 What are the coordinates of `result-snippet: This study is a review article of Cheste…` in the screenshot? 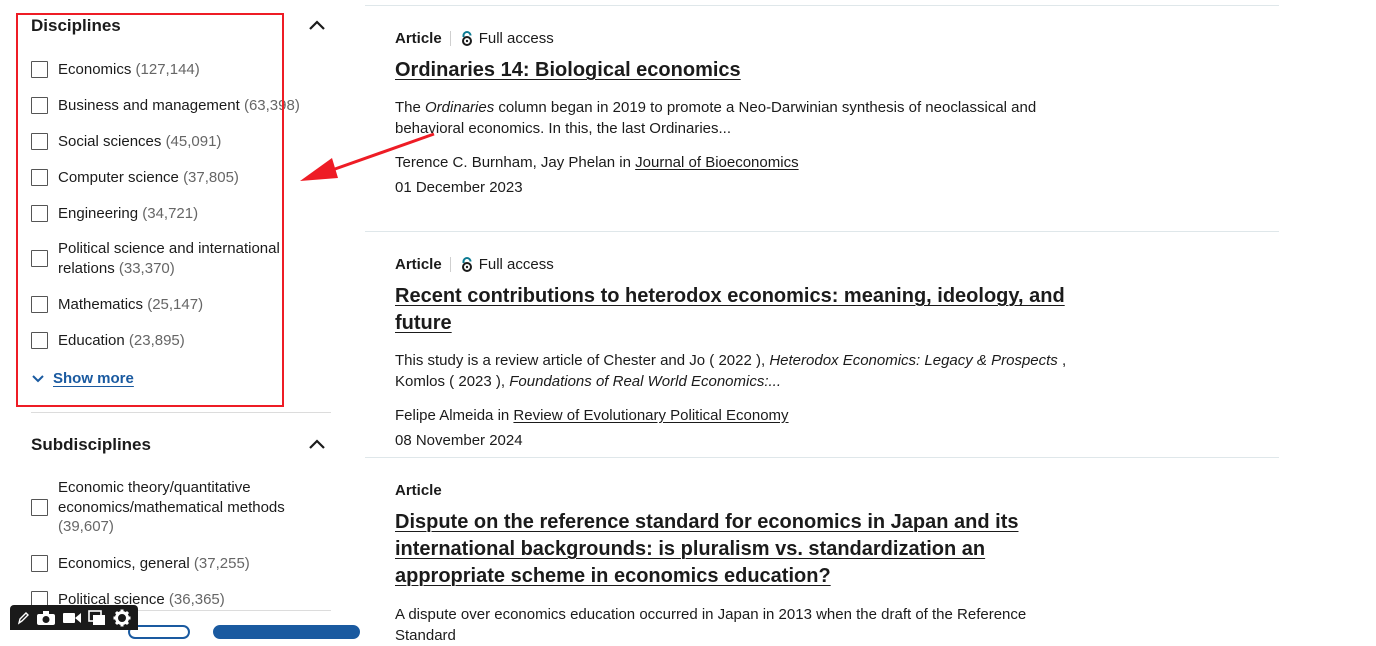 It's located at (731, 371).